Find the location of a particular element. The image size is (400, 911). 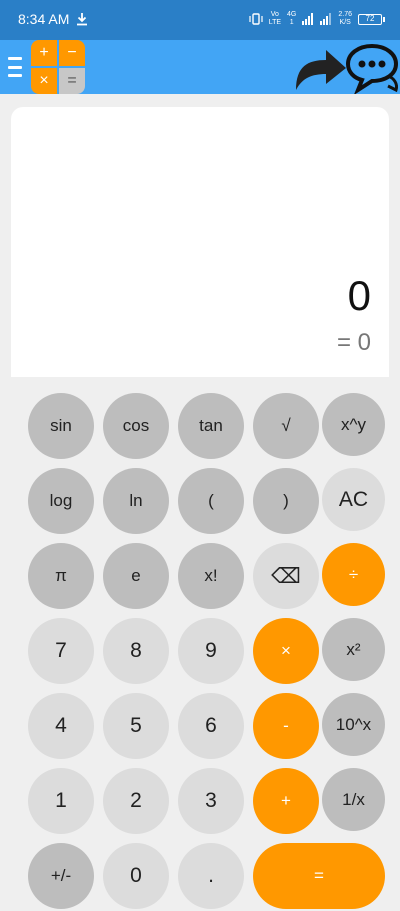

power-of-ten-button: 10^x is located at coordinates (353, 724).